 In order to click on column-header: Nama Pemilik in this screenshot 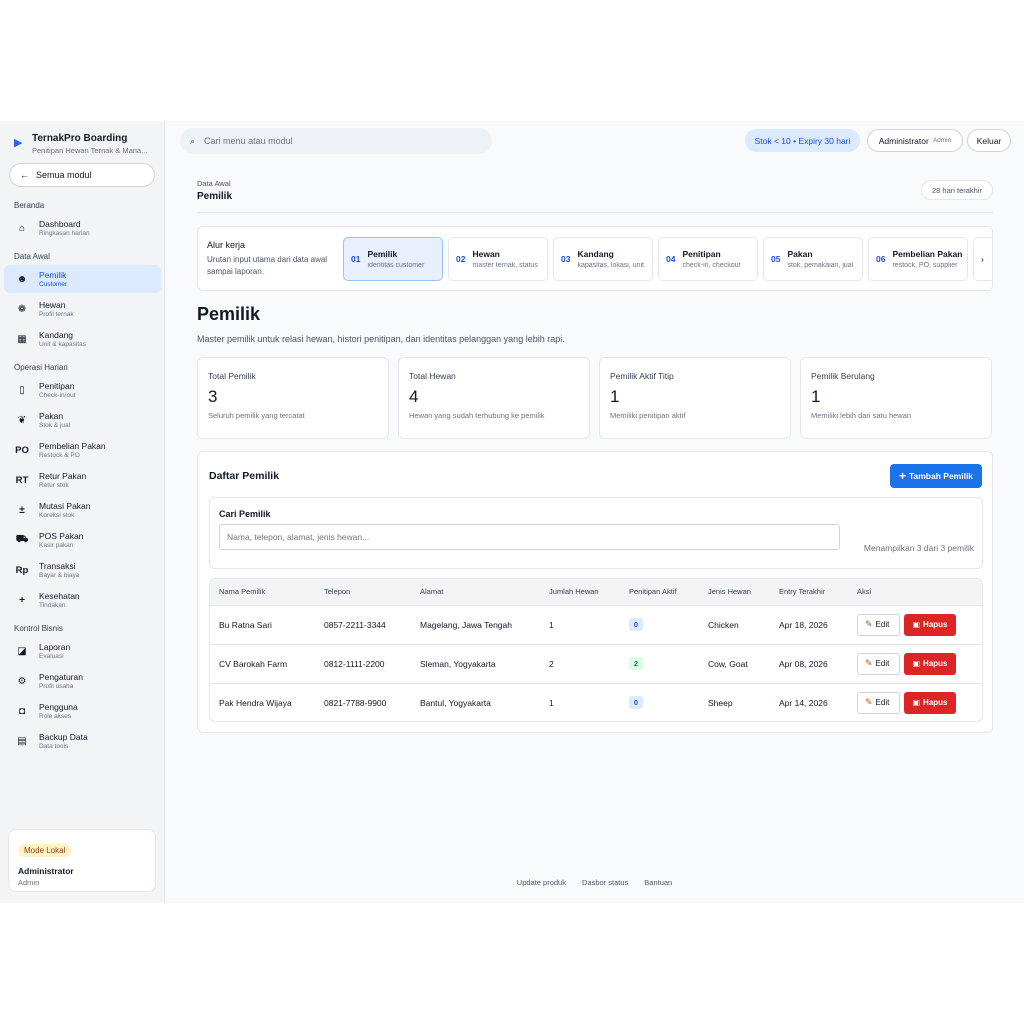, I will do `click(262, 592)`.